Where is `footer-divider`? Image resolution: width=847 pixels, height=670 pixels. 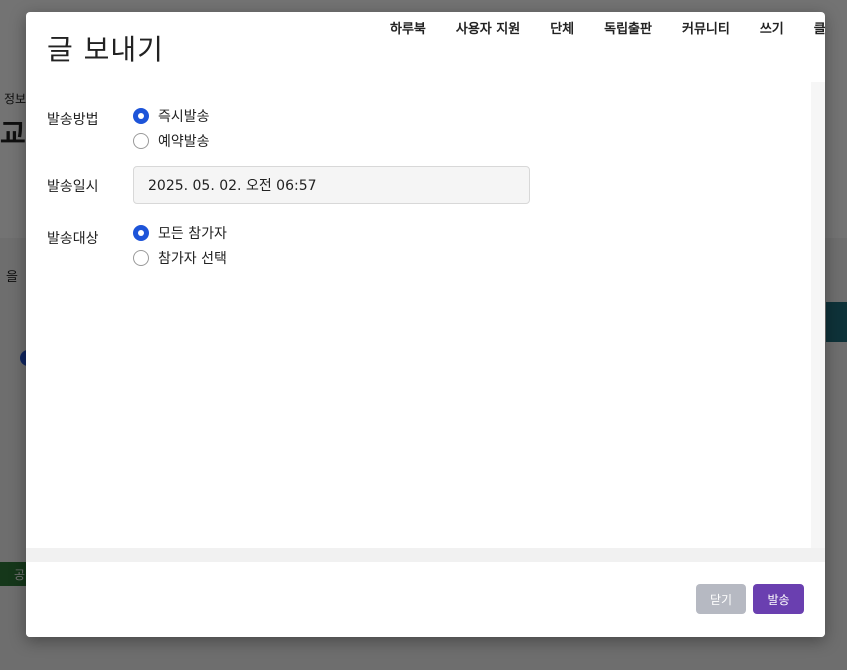
footer-divider is located at coordinates (425, 555).